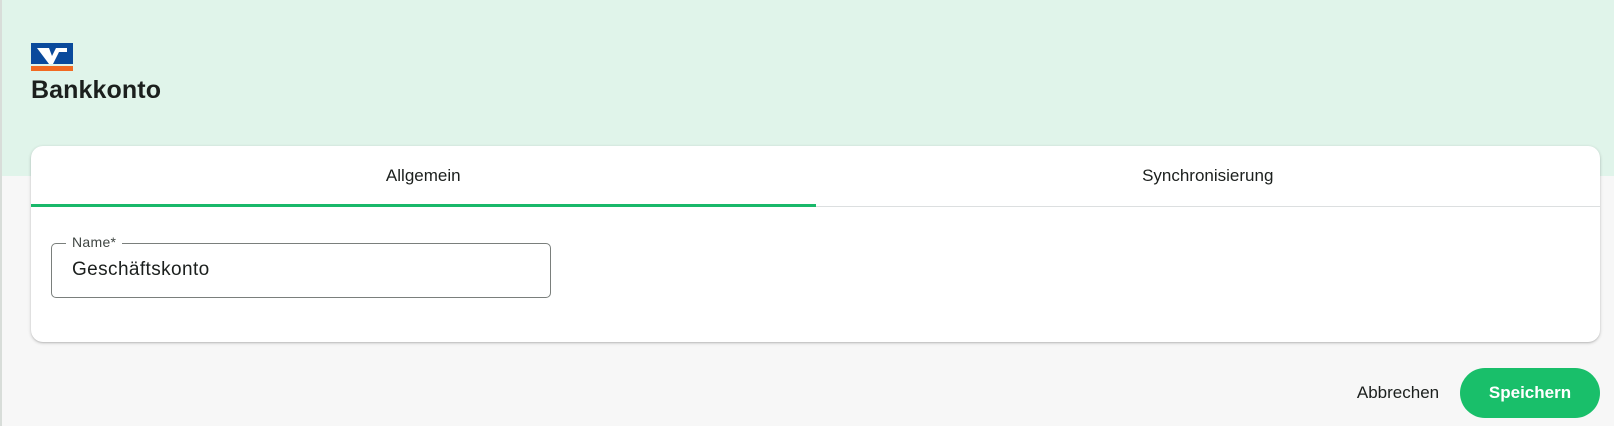  Describe the element at coordinates (1398, 393) in the screenshot. I see `cancel-button: Abbrechen` at that location.